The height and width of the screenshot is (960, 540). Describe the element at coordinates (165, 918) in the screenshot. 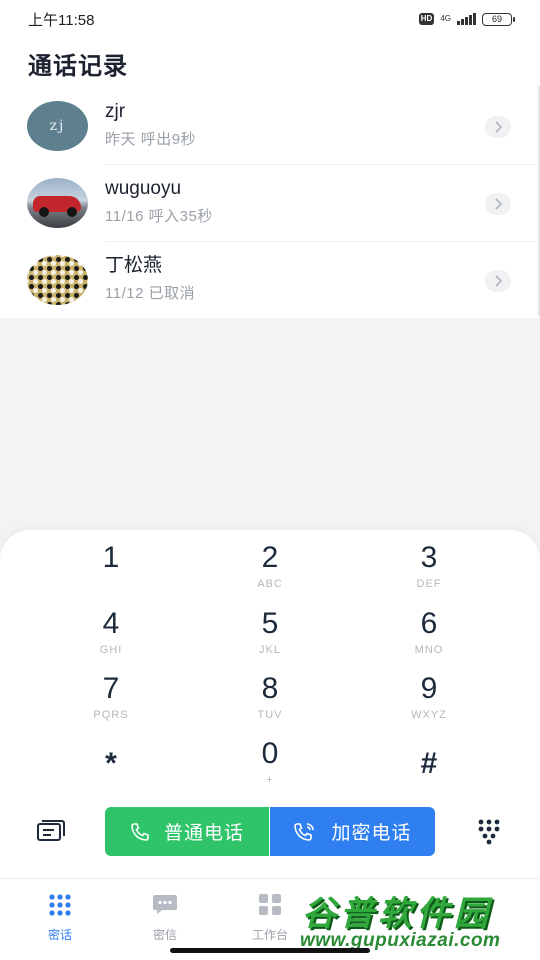

I see `nav-item-messages: 密信` at that location.